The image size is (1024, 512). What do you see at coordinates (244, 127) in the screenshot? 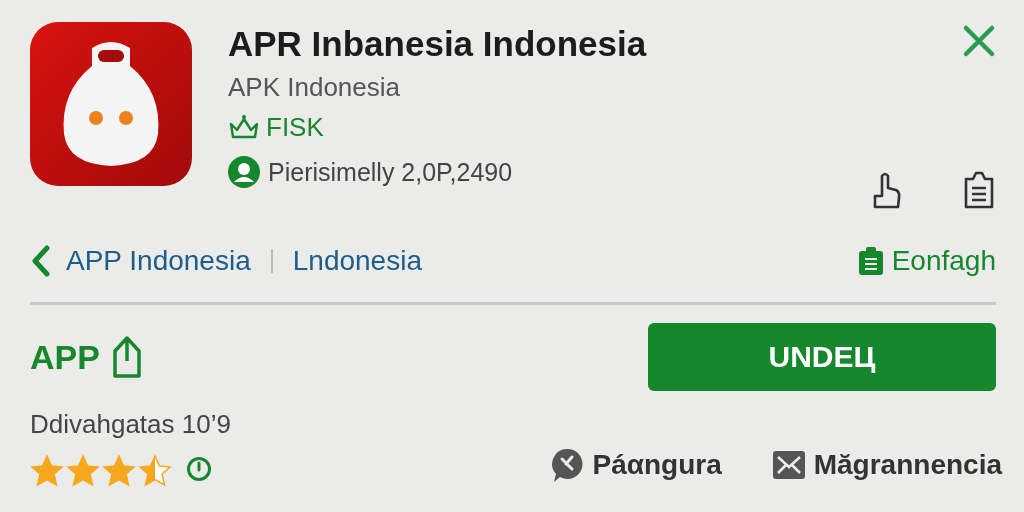
I see `crown-icon` at bounding box center [244, 127].